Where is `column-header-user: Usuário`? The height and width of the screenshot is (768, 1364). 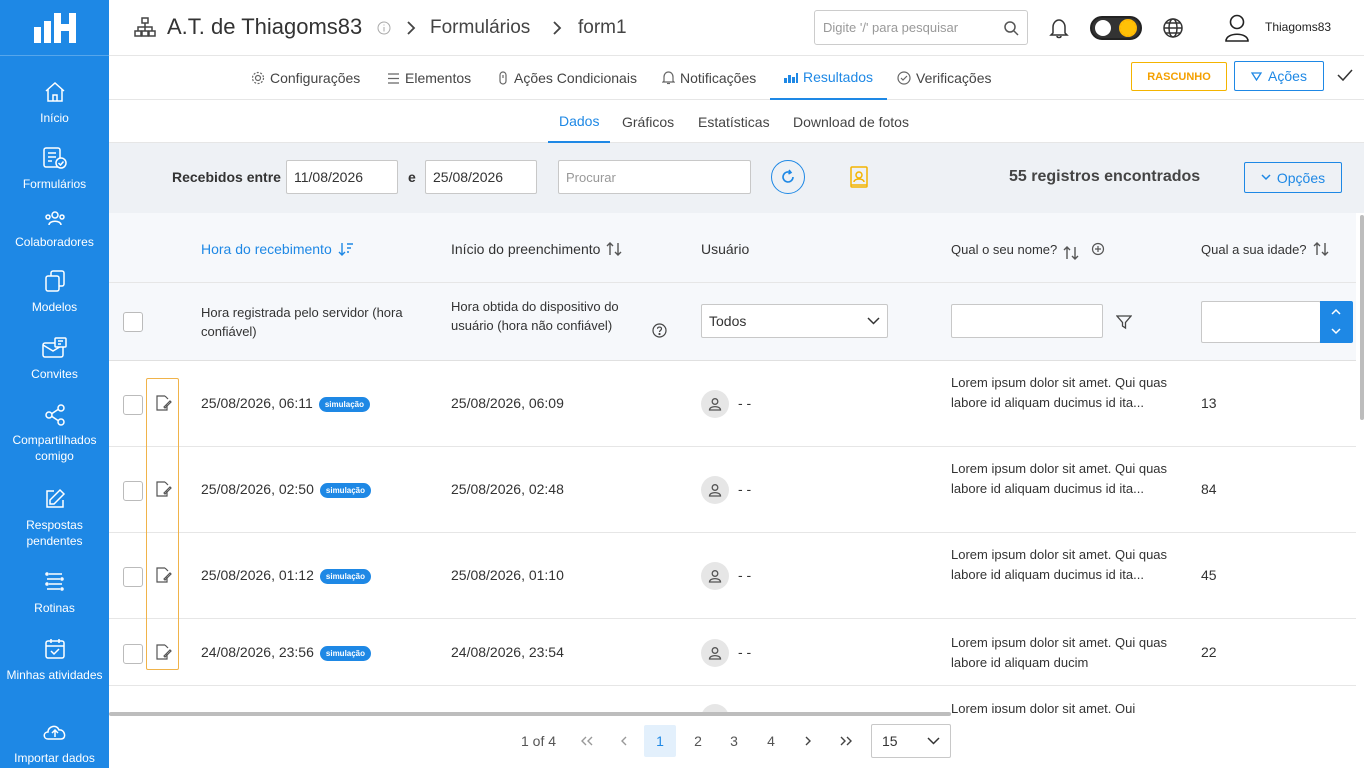
column-header-user: Usuário is located at coordinates (725, 249).